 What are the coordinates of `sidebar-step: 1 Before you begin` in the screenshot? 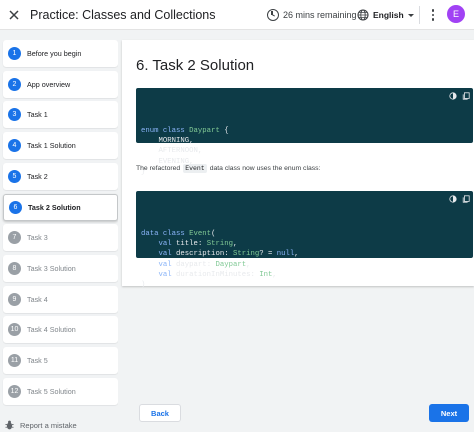 It's located at (60, 53).